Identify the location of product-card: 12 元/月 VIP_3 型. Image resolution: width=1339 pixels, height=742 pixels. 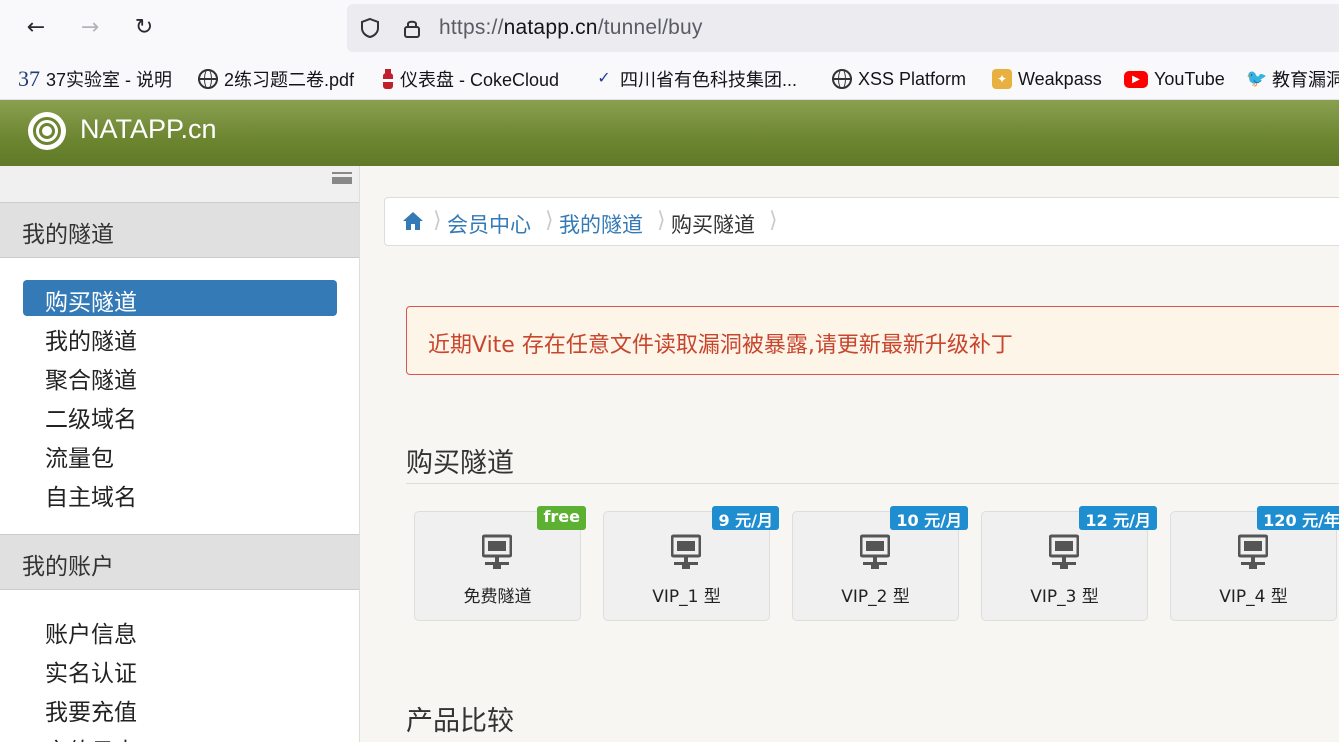
(1069, 563).